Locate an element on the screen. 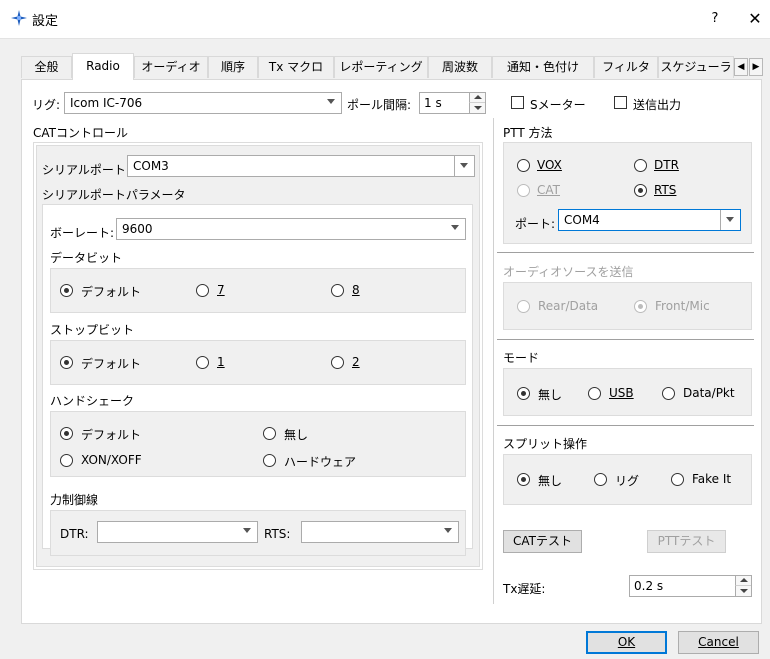 The width and height of the screenshot is (770, 659). close-button: ✕ is located at coordinates (755, 19).